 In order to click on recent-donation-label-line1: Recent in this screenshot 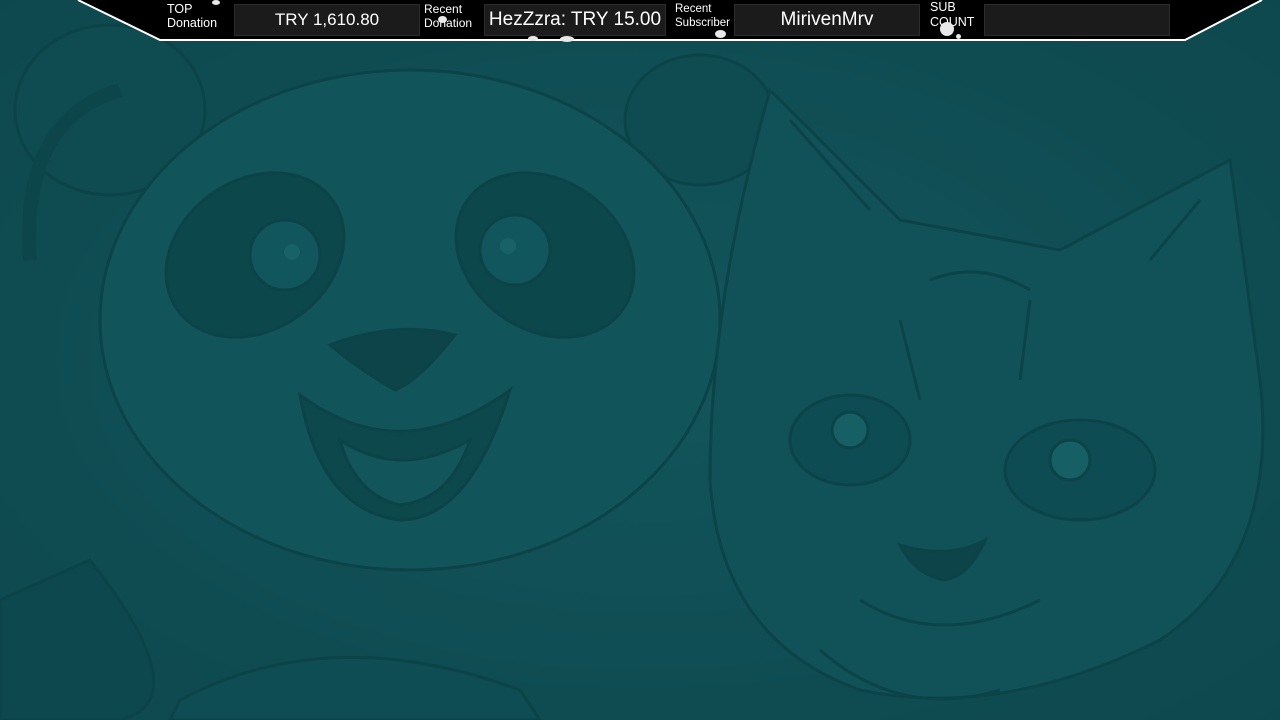, I will do `click(443, 9)`.